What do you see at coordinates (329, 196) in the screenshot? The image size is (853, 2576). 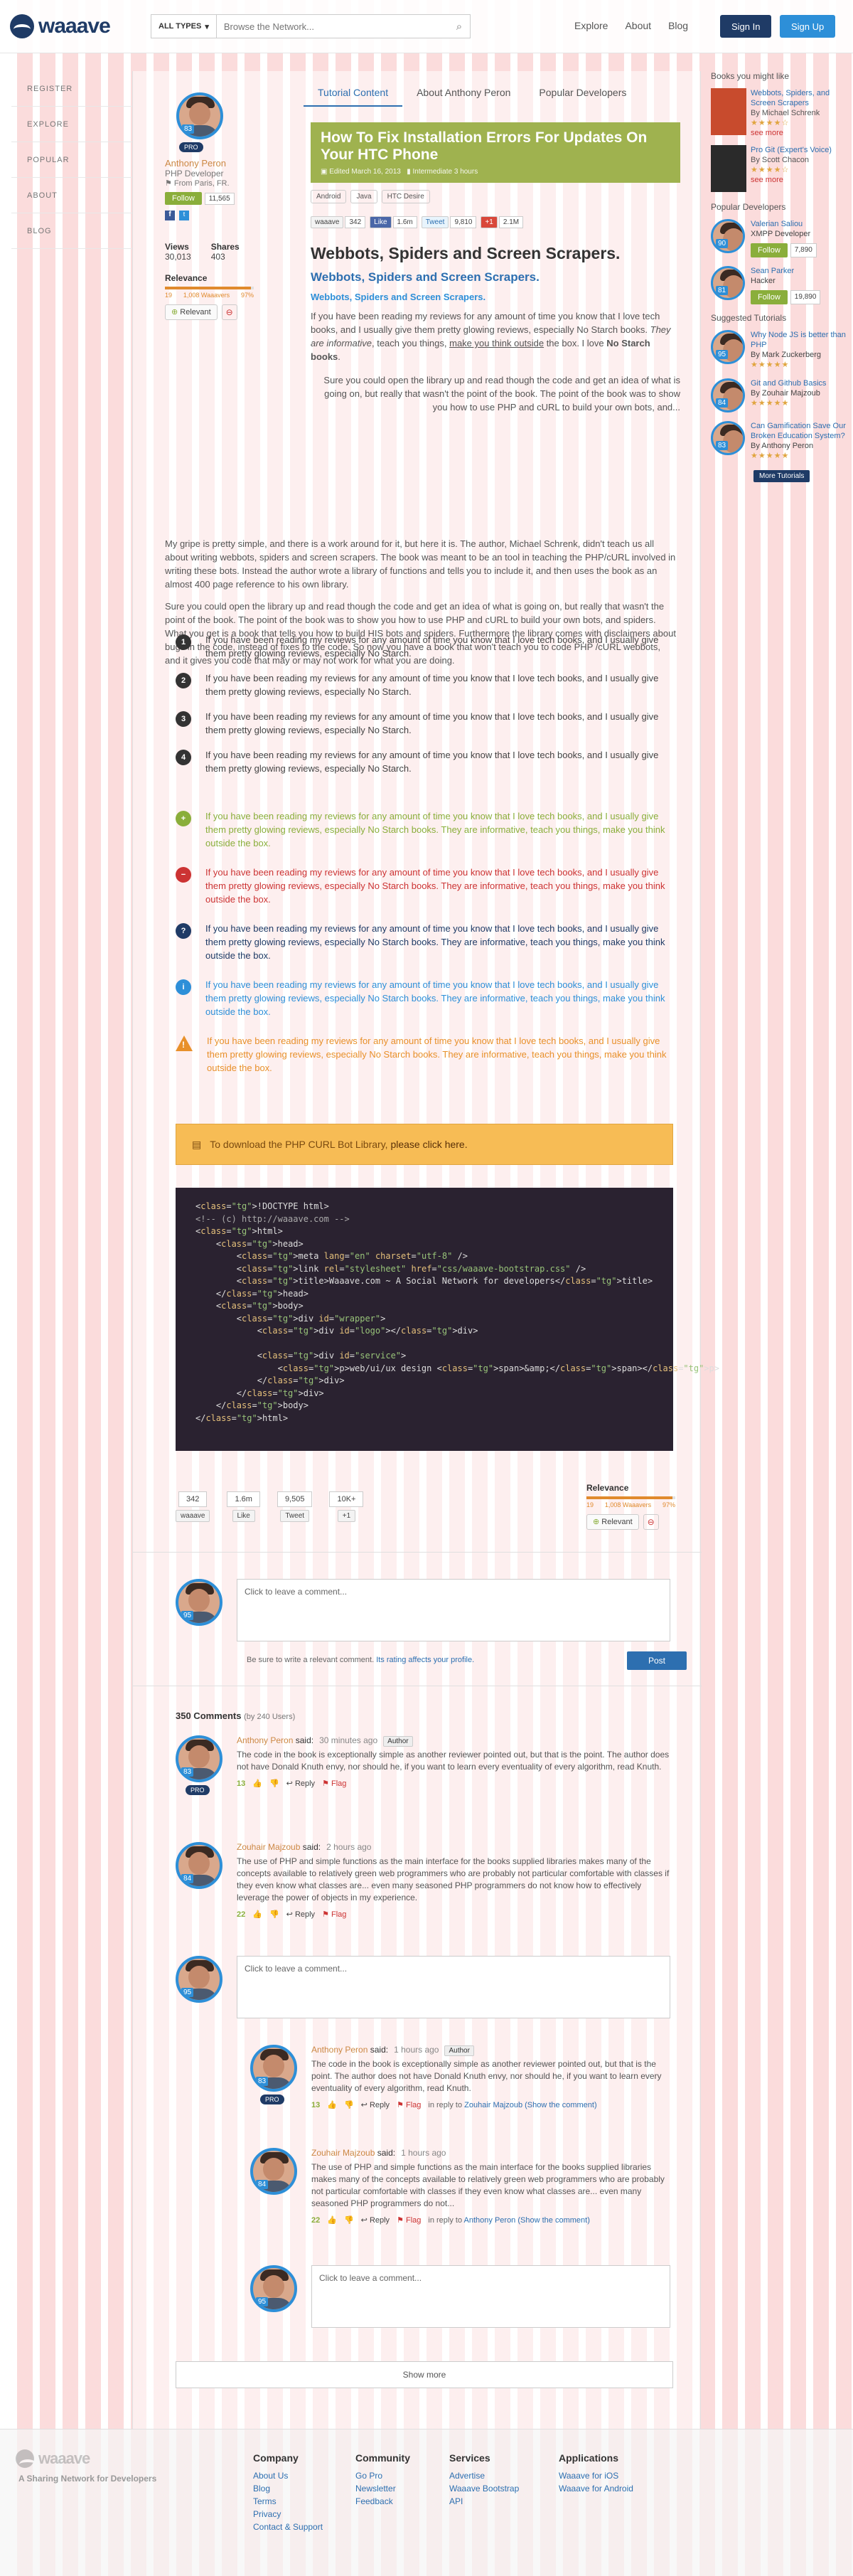 I see `tag-android: Android` at bounding box center [329, 196].